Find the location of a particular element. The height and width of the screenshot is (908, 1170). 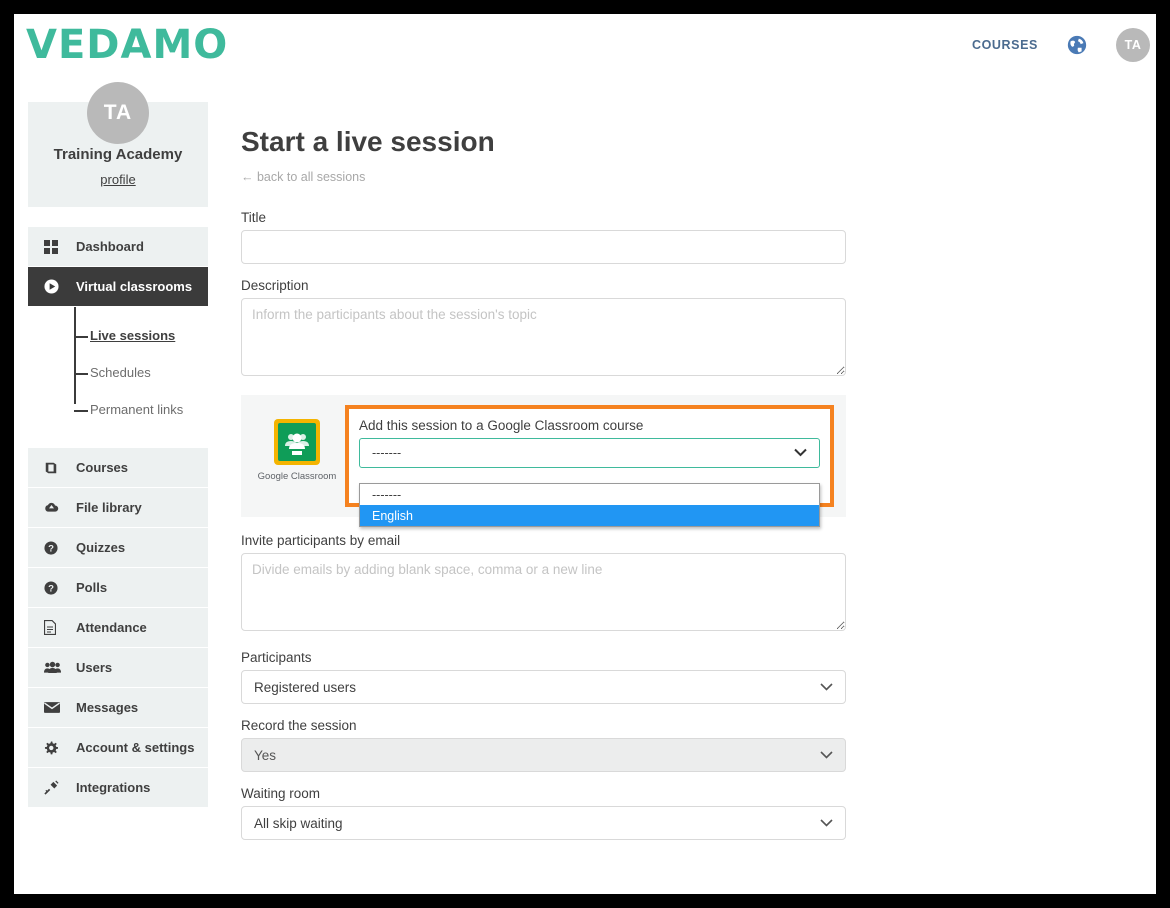

top-header: VEDAMO COURSES TA is located at coordinates (585, 51).